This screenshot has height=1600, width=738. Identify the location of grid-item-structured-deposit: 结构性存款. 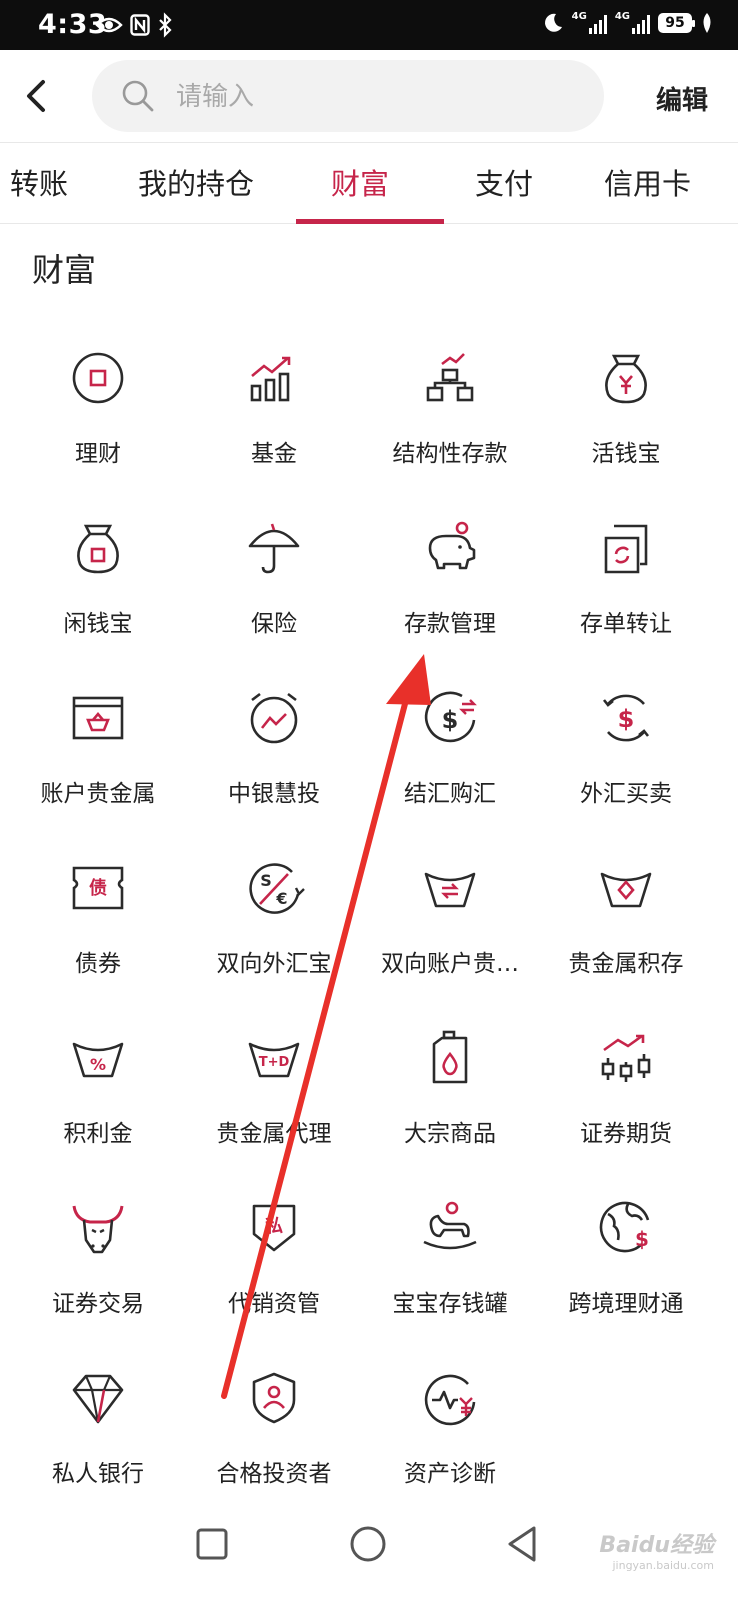
(450, 415).